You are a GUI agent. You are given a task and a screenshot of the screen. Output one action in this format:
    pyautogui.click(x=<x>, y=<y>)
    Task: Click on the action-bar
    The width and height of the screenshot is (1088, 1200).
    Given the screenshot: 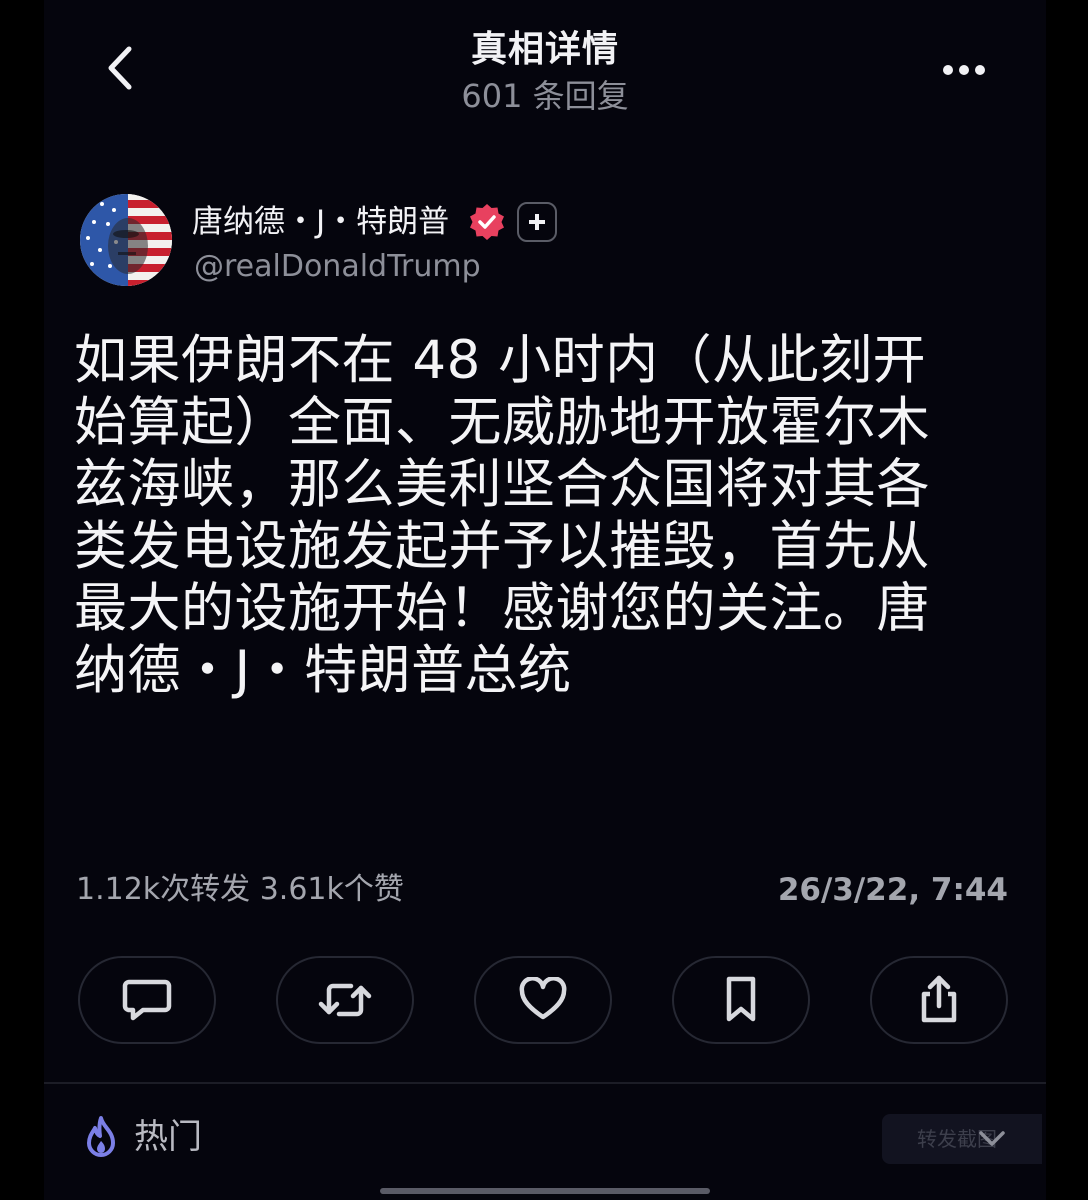 What is the action you would take?
    pyautogui.click(x=543, y=1001)
    